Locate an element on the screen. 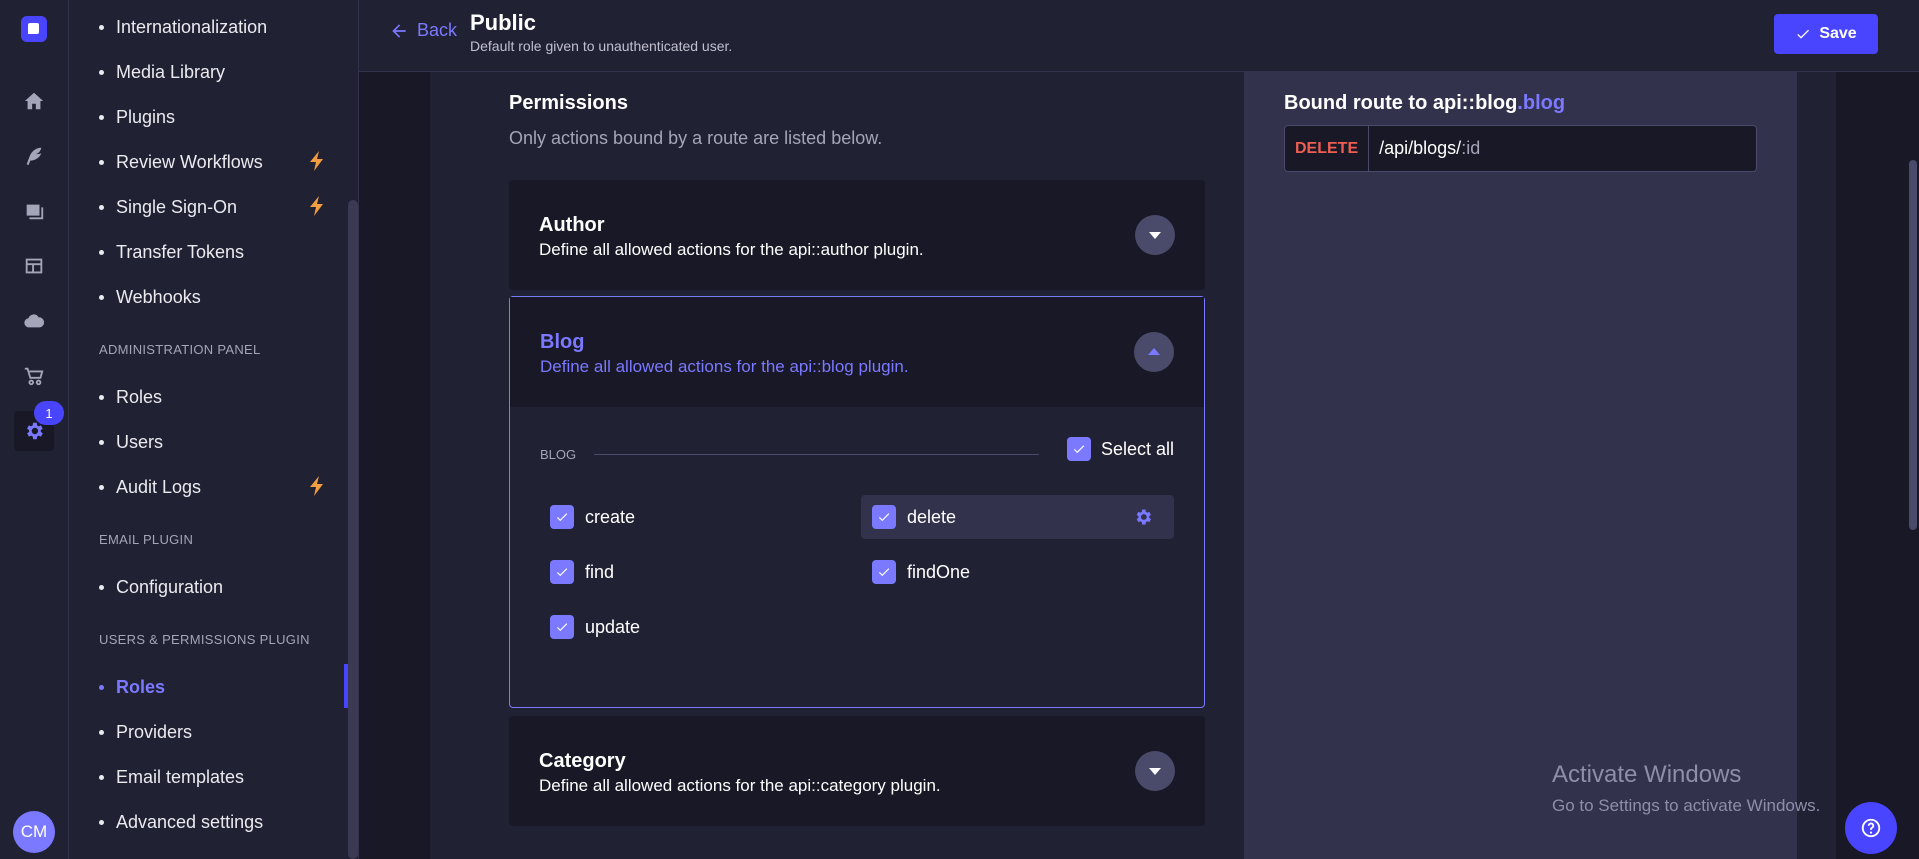 This screenshot has height=859, width=1919. subnav-item-users: Users is located at coordinates (131, 442).